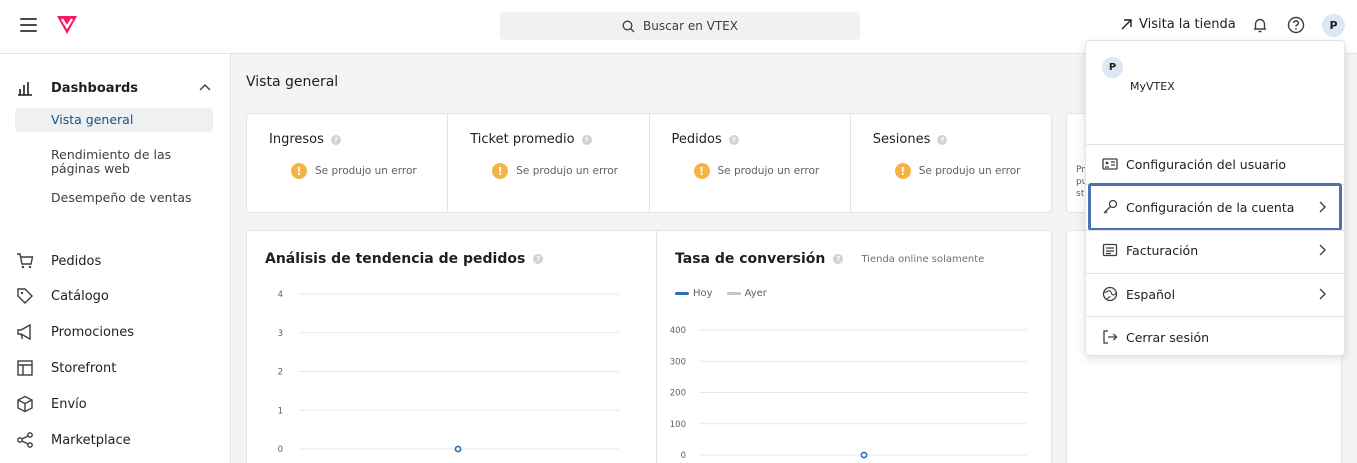 The width and height of the screenshot is (1357, 463). I want to click on layout-icon, so click(25, 368).